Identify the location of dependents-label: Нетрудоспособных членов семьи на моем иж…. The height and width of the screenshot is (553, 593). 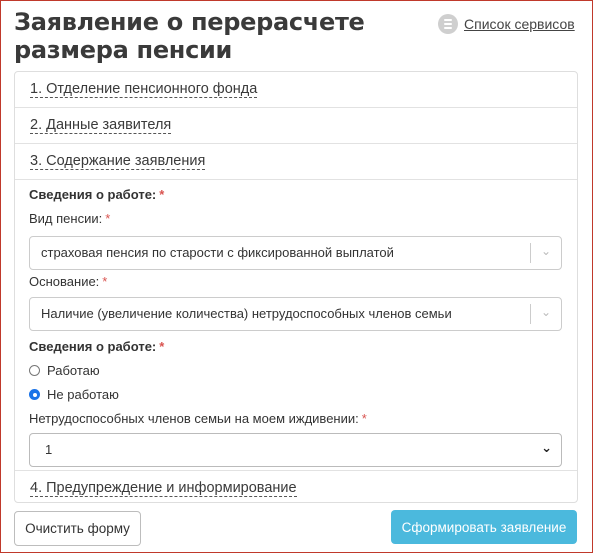
(198, 418).